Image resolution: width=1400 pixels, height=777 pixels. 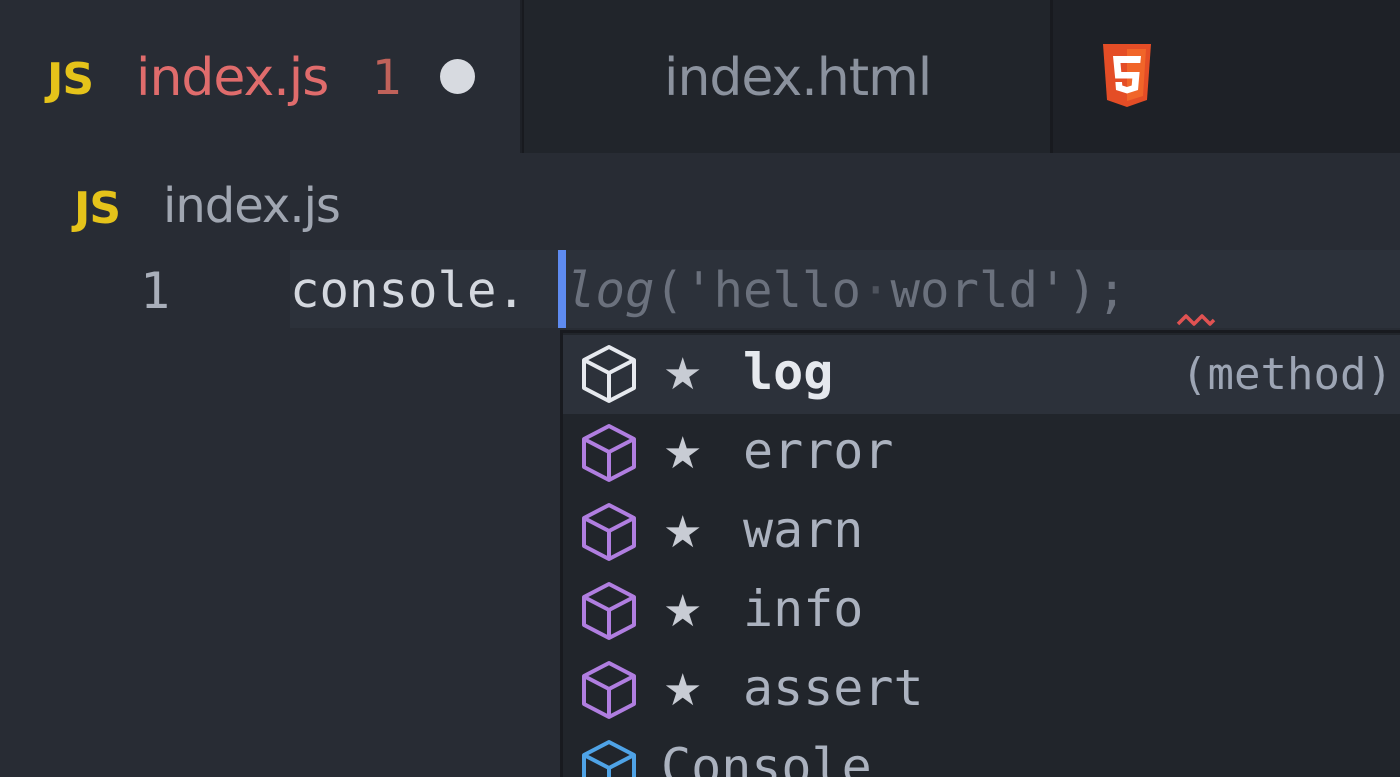 What do you see at coordinates (798, 78) in the screenshot?
I see `tab-title: index.html` at bounding box center [798, 78].